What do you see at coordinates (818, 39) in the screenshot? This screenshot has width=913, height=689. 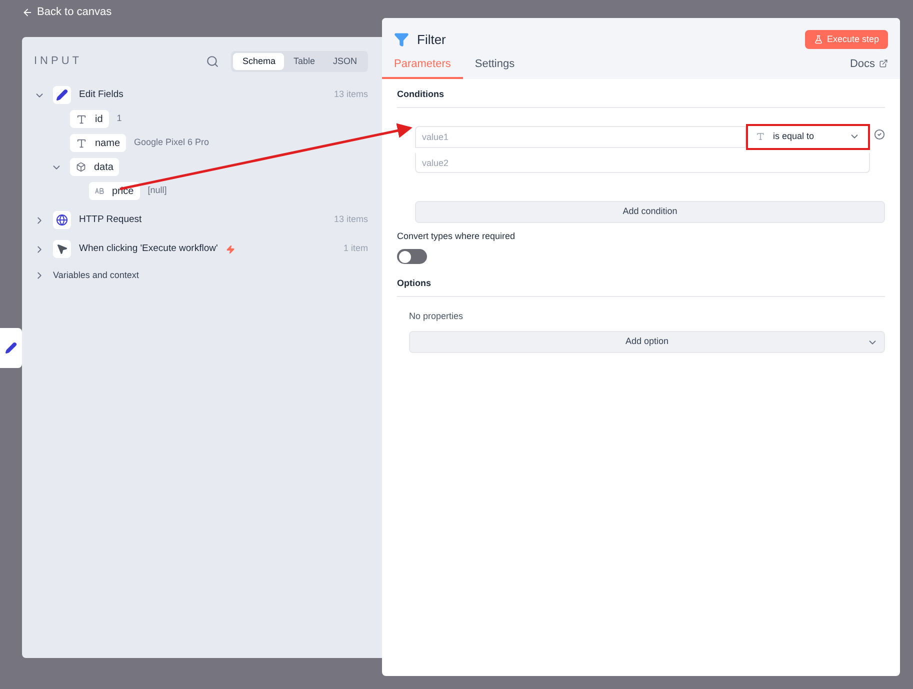 I see `flask-icon` at bounding box center [818, 39].